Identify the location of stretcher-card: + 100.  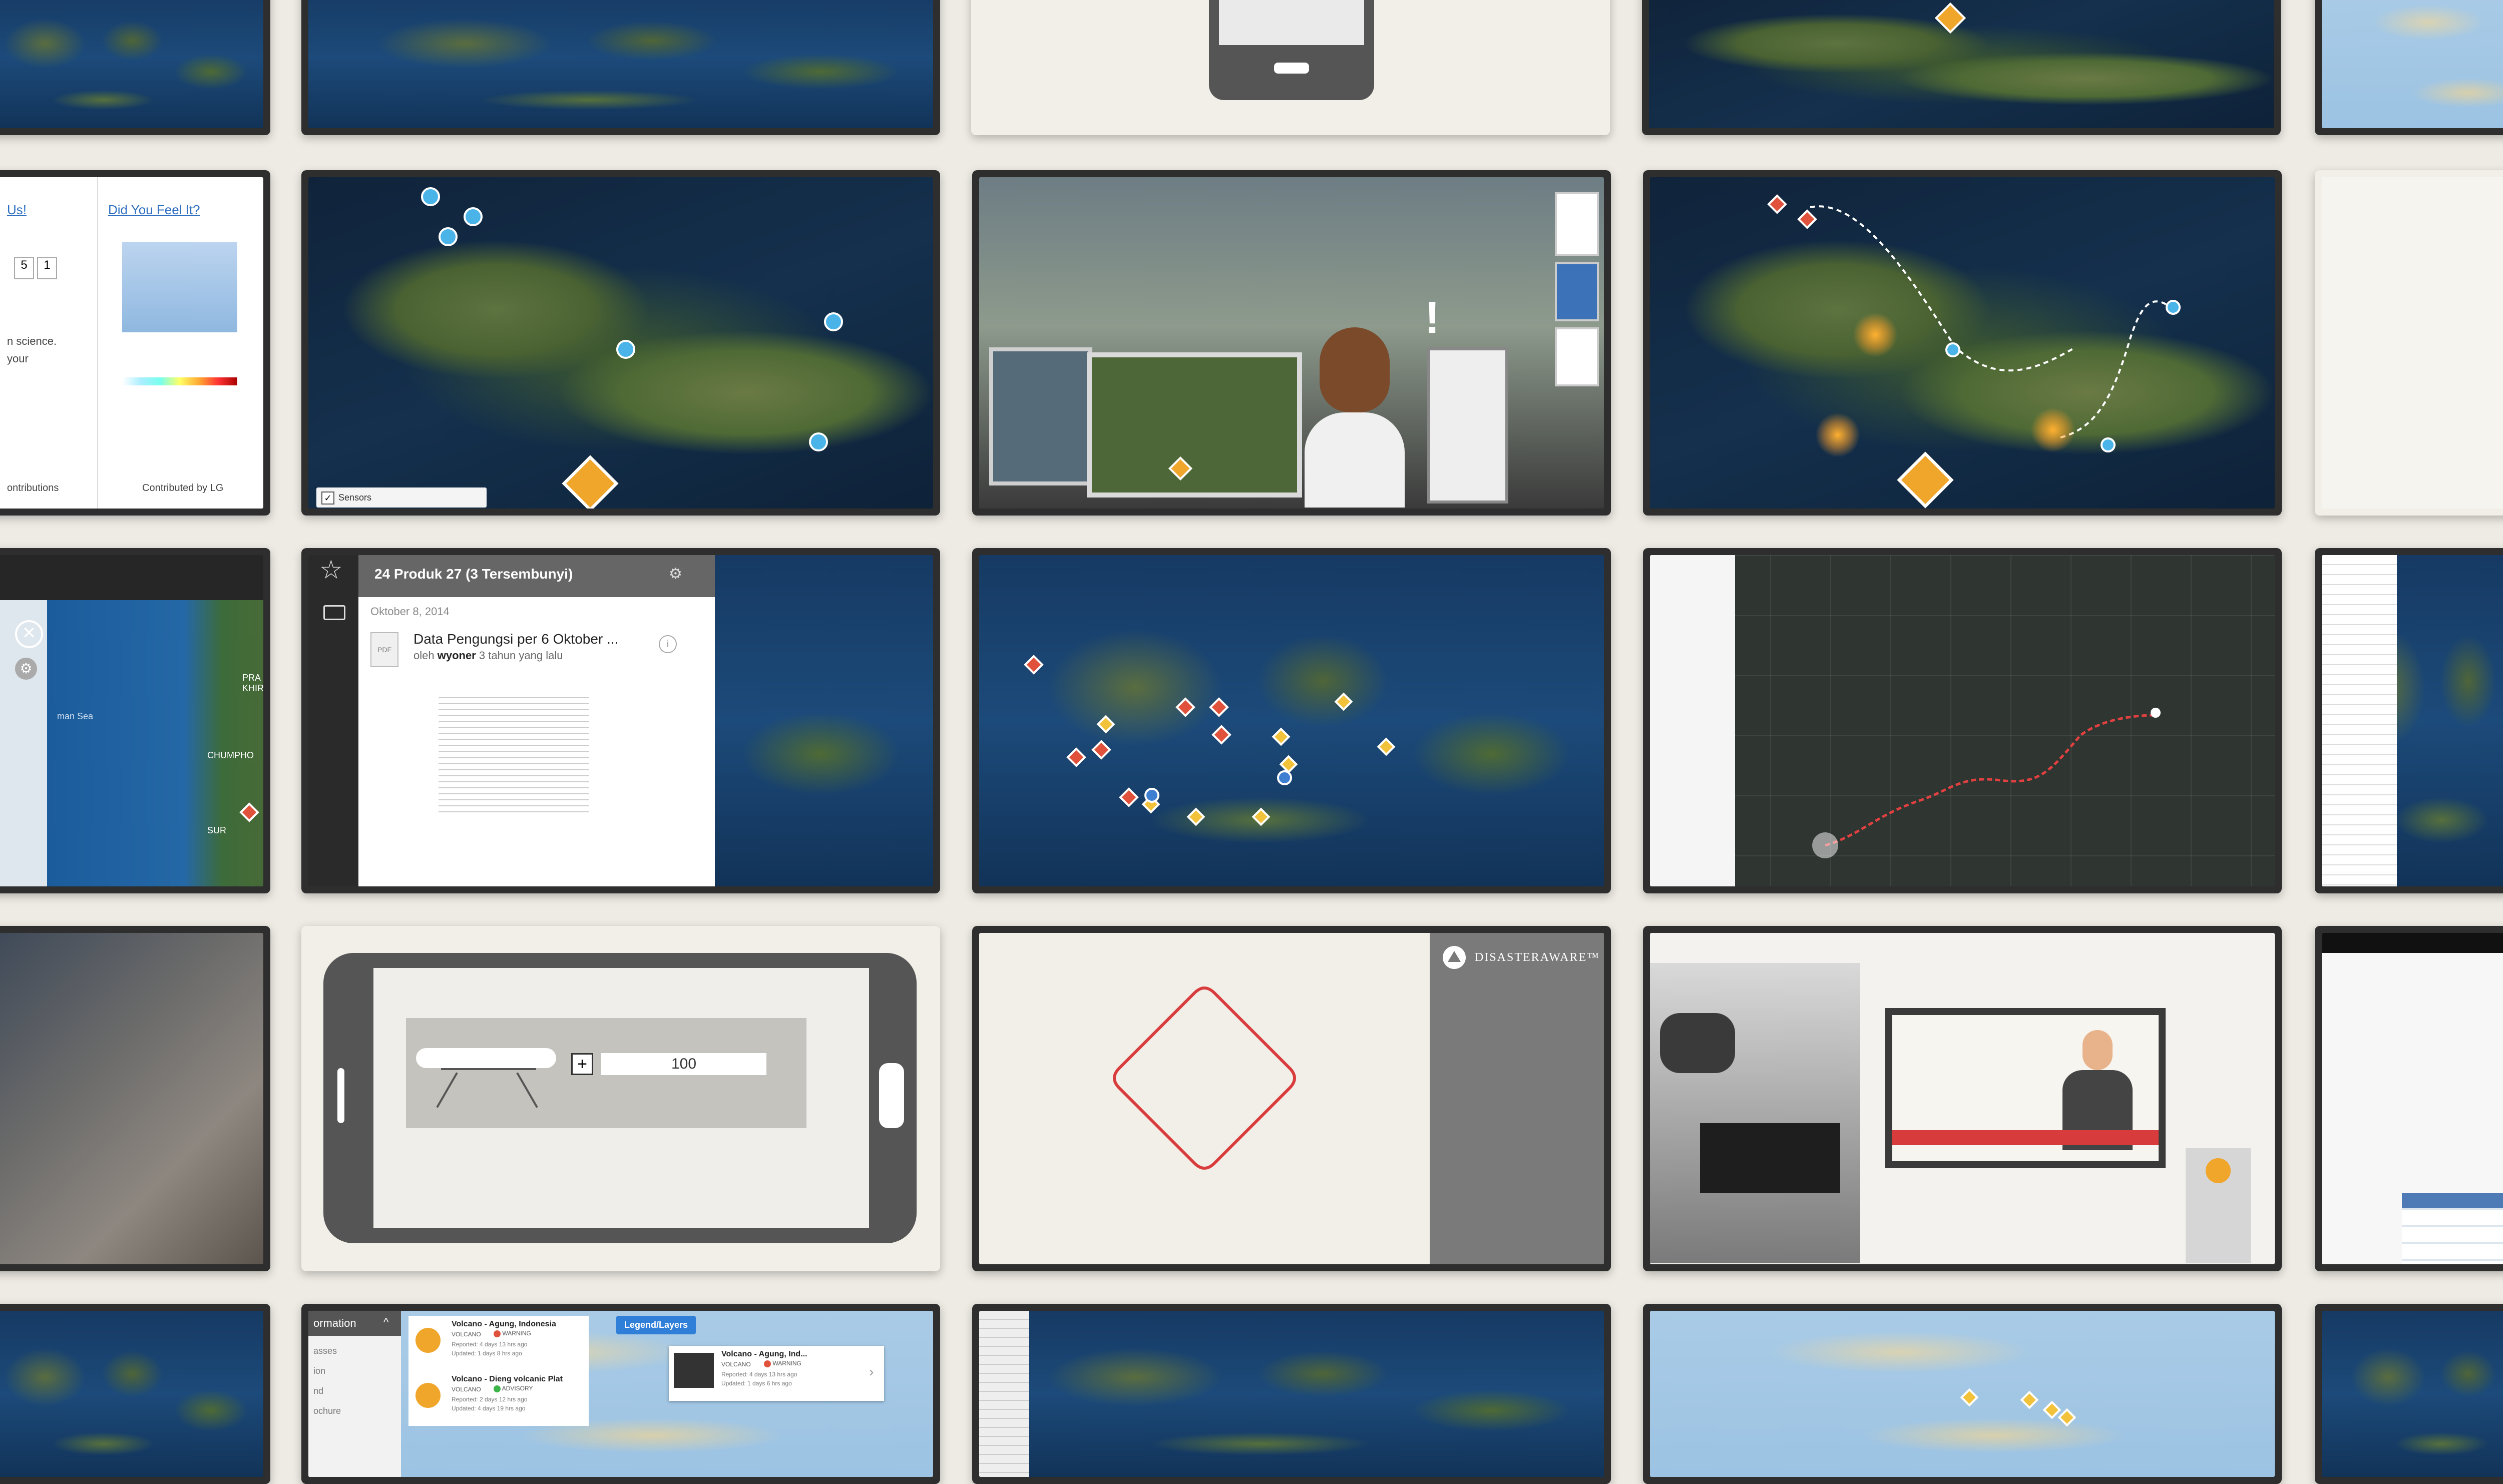
(606, 1073).